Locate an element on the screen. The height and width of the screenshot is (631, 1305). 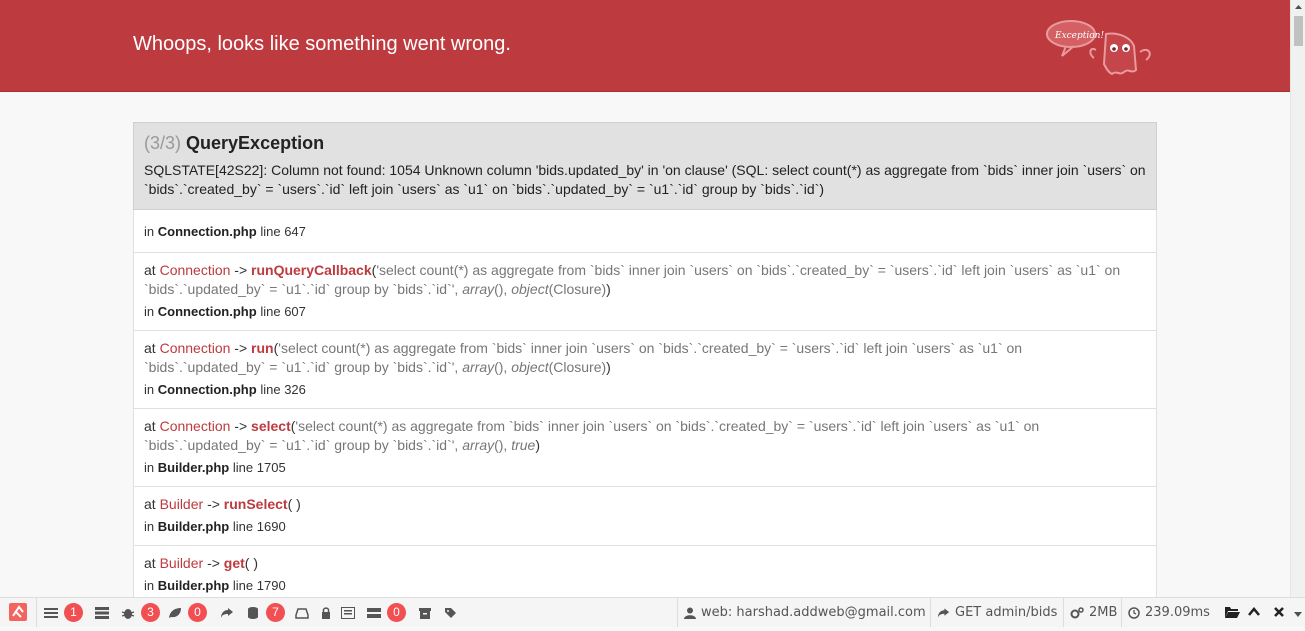
folder-open-icon is located at coordinates (1232, 612).